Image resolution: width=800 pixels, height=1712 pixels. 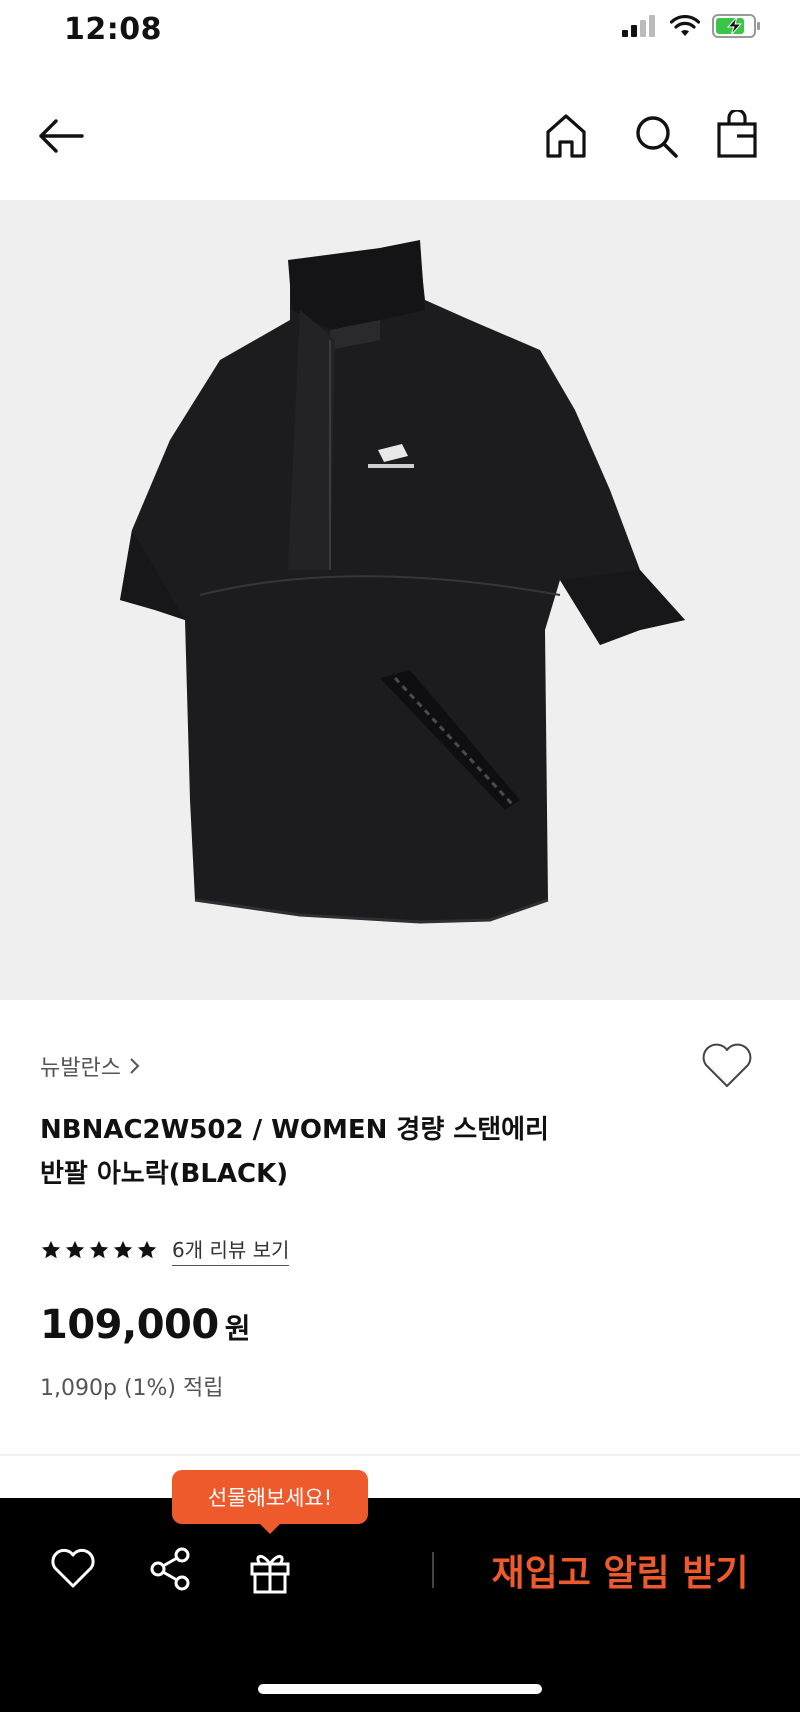 I want to click on chevron-right-icon, so click(x=135, y=1066).